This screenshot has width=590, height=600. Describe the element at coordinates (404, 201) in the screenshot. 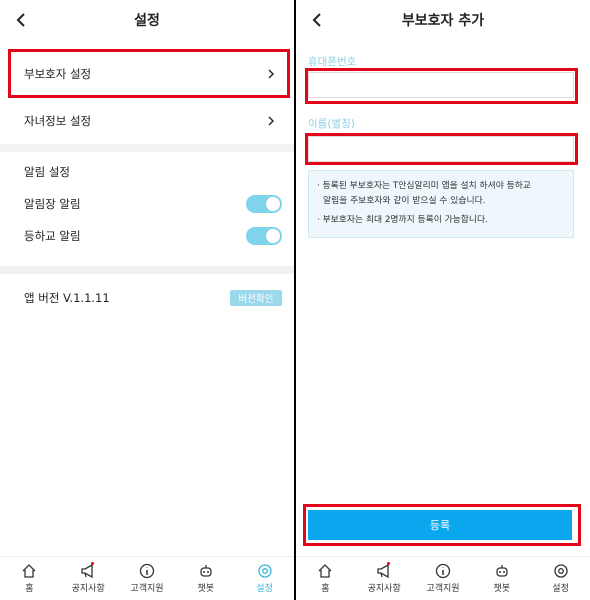

I see `info-text-1b: 알림을 주보호자와 같이 받으실 수 있습니다.` at that location.